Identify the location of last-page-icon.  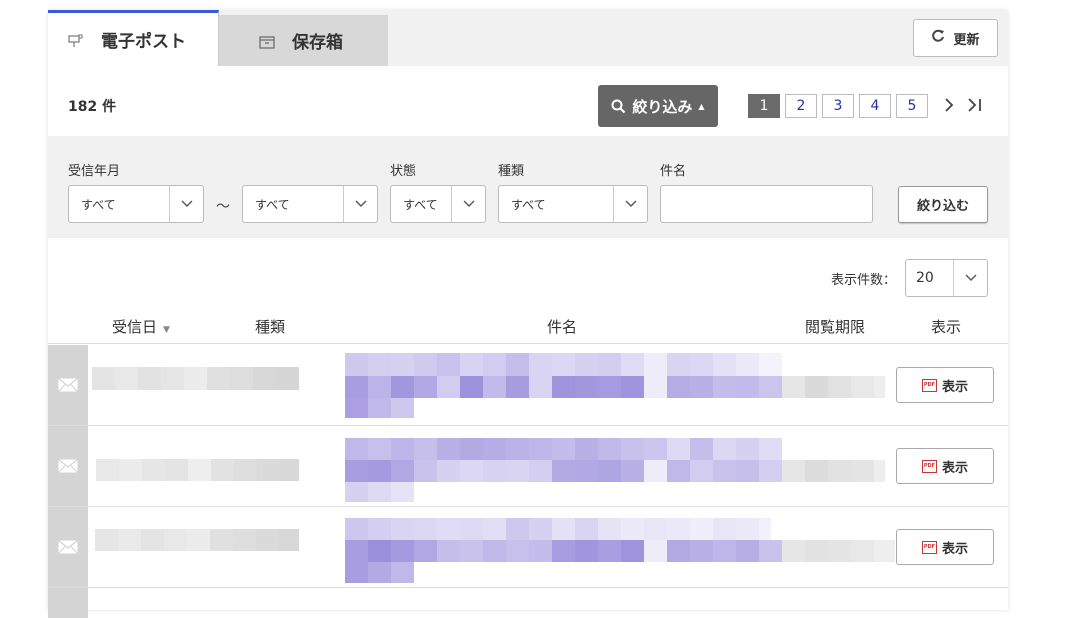
(975, 106).